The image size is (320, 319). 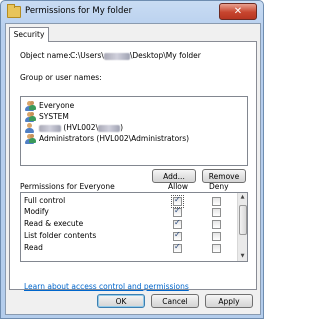 What do you see at coordinates (216, 224) in the screenshot?
I see `deny-read-execute-checkbox` at bounding box center [216, 224].